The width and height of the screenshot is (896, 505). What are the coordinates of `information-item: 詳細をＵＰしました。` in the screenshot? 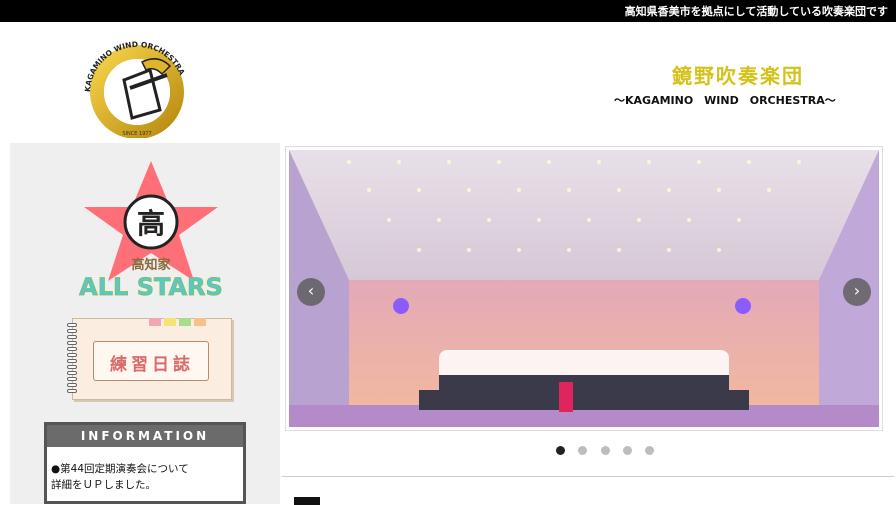 It's located at (103, 485).